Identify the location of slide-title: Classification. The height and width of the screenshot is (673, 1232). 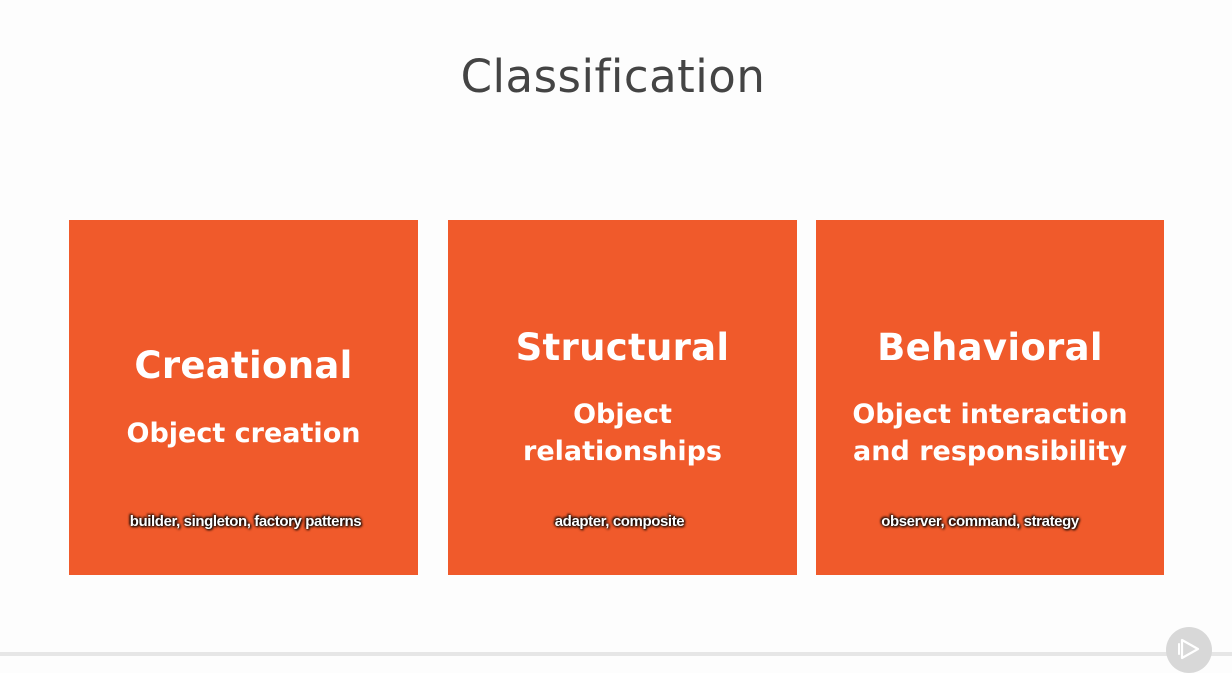
(613, 76).